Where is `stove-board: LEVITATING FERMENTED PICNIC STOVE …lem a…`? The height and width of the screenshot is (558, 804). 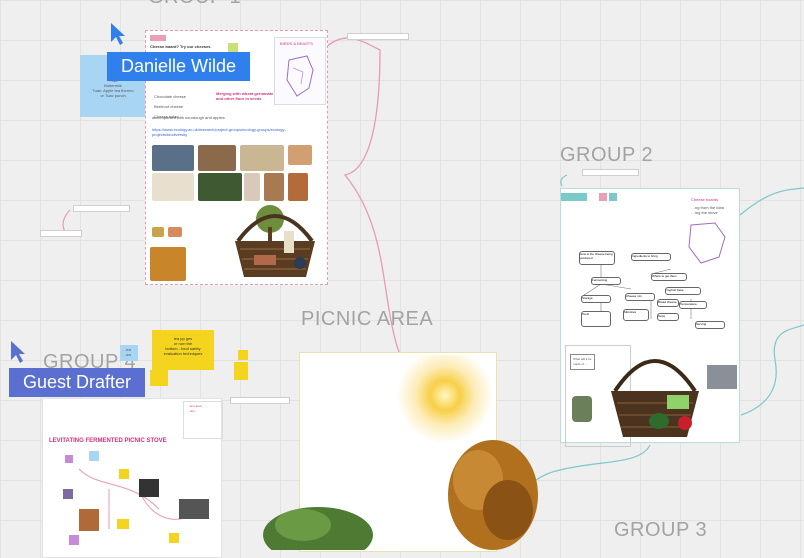
stove-board: LEVITATING FERMENTED PICNIC STOVE …lem a… is located at coordinates (132, 478).